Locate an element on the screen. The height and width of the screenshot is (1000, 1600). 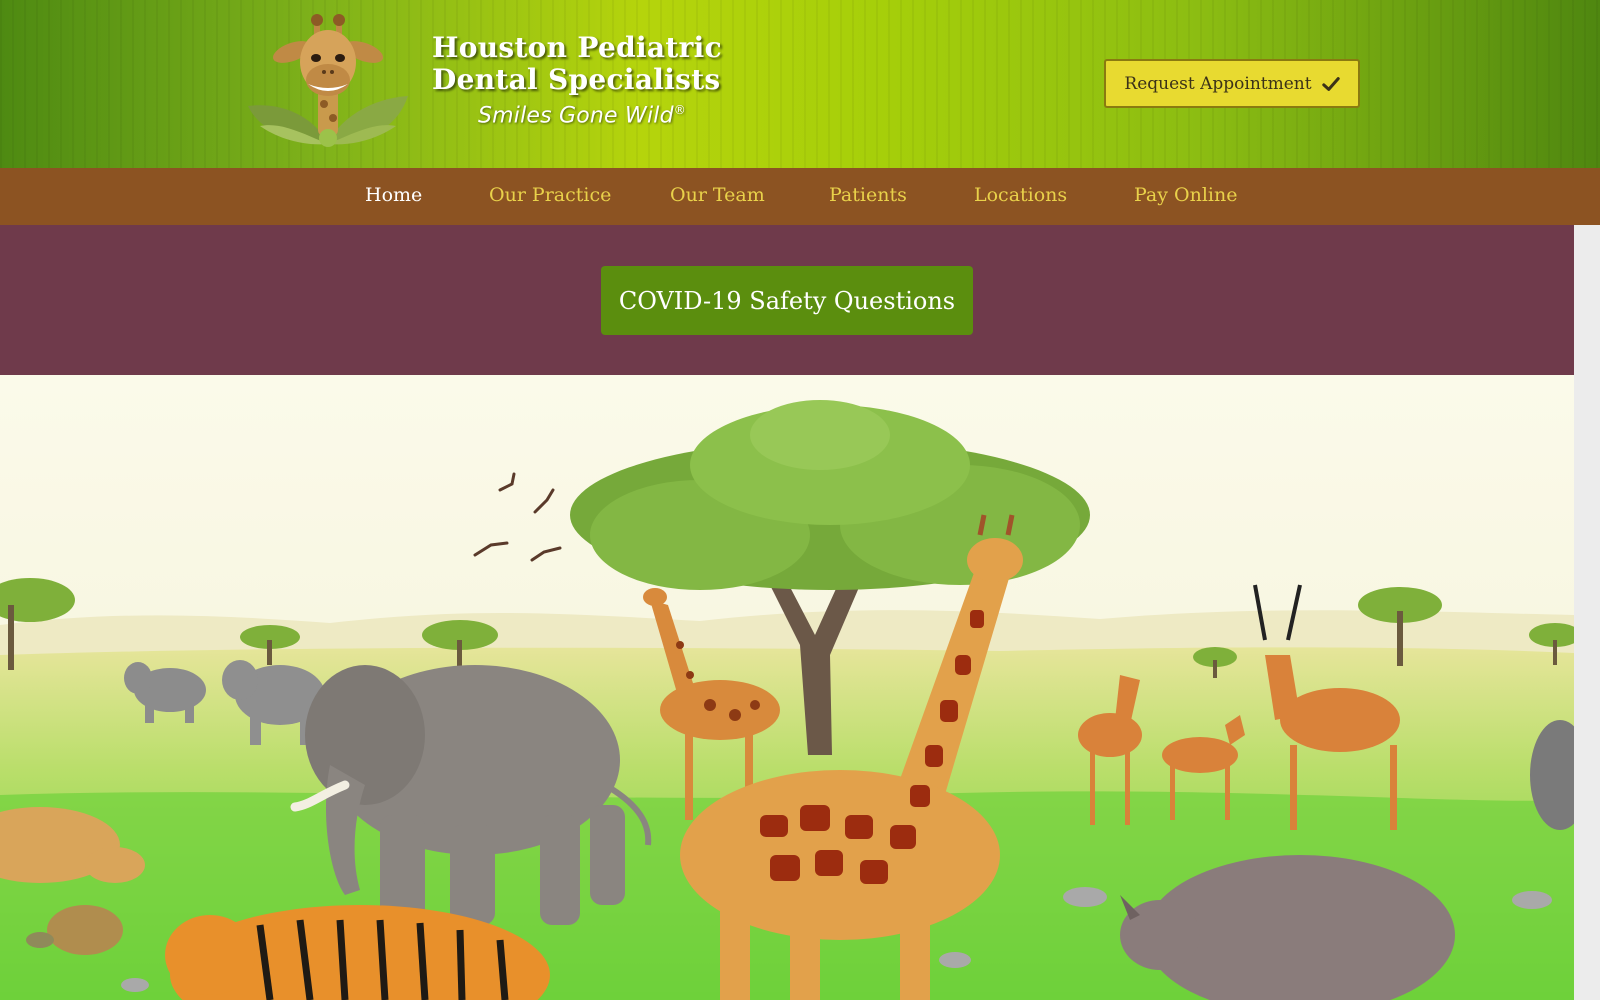
nav-item-our-practice: Our Practice is located at coordinates (550, 195).